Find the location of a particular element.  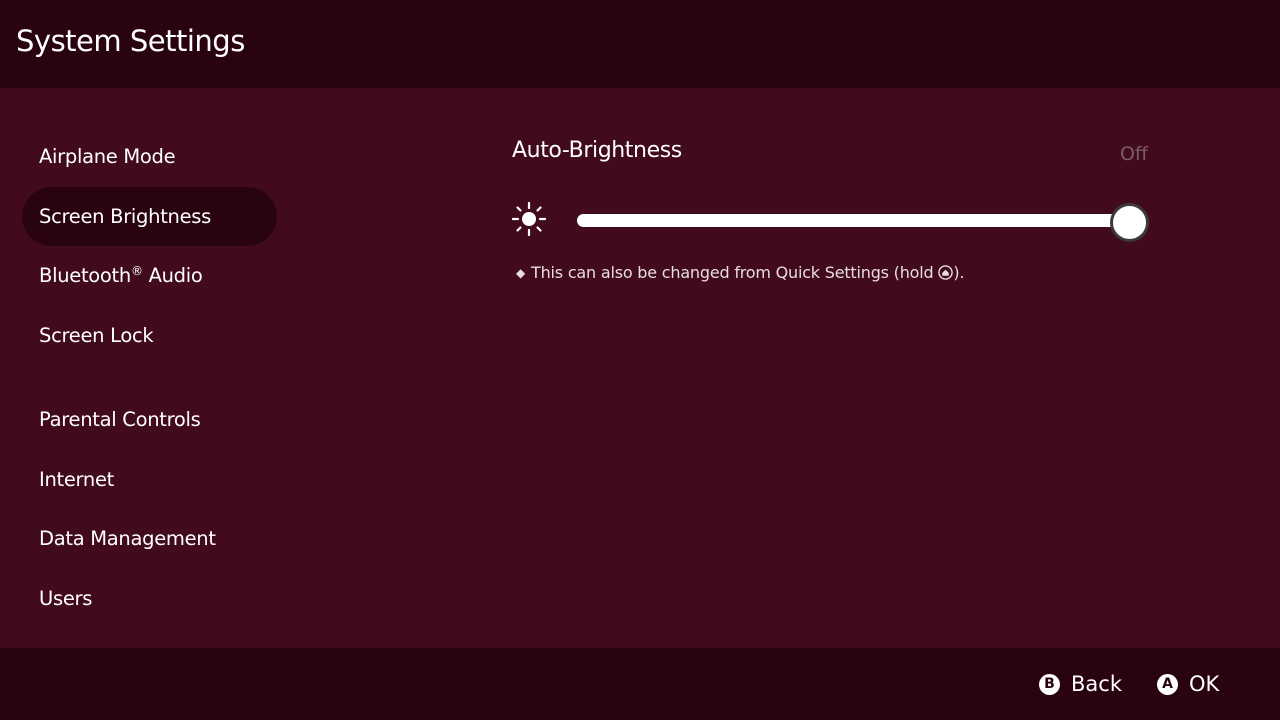

back-label: Back is located at coordinates (1096, 684).